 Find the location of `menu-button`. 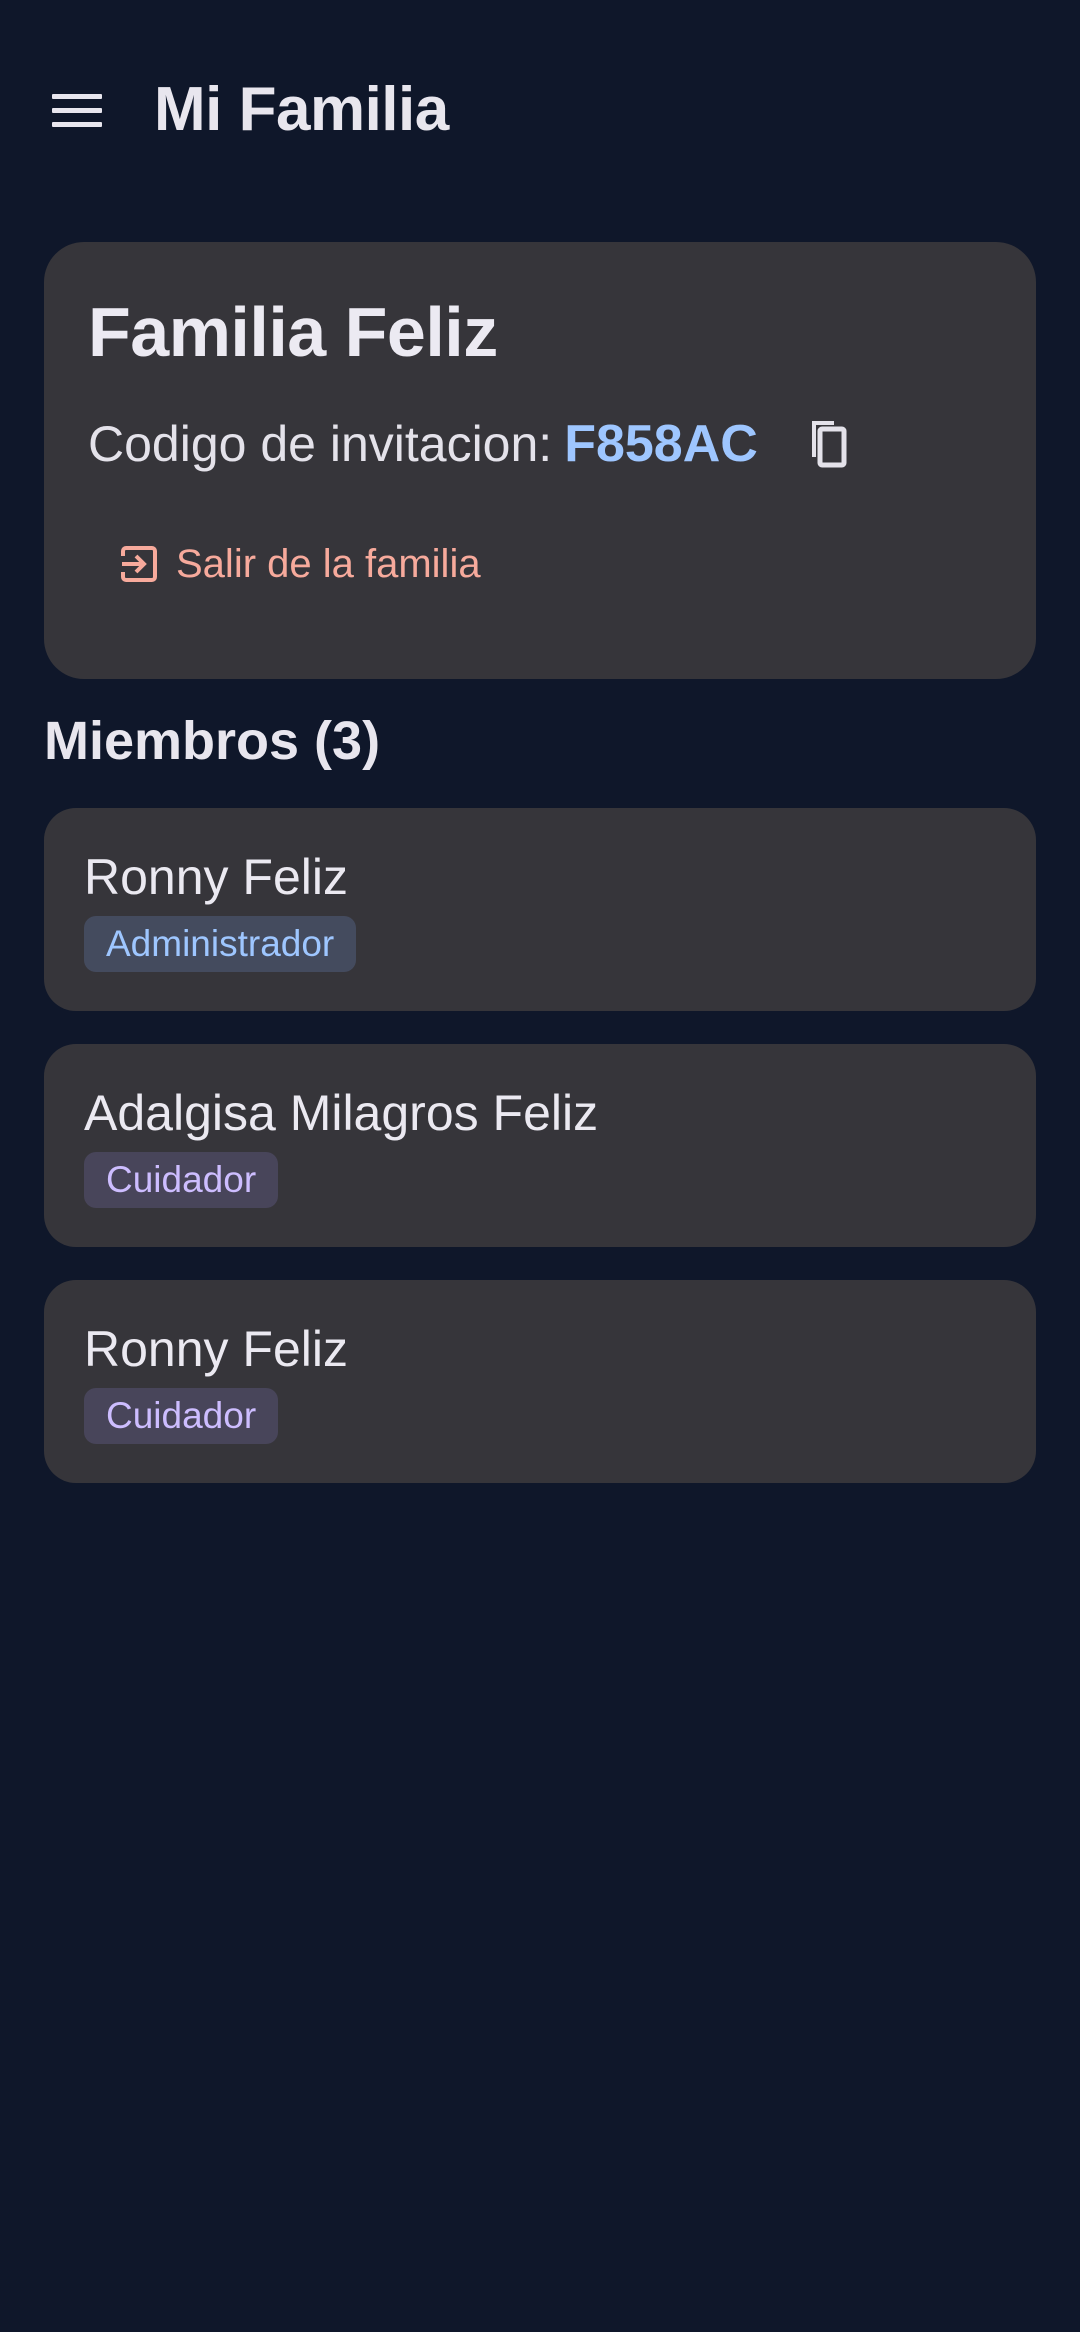

menu-button is located at coordinates (77, 110).